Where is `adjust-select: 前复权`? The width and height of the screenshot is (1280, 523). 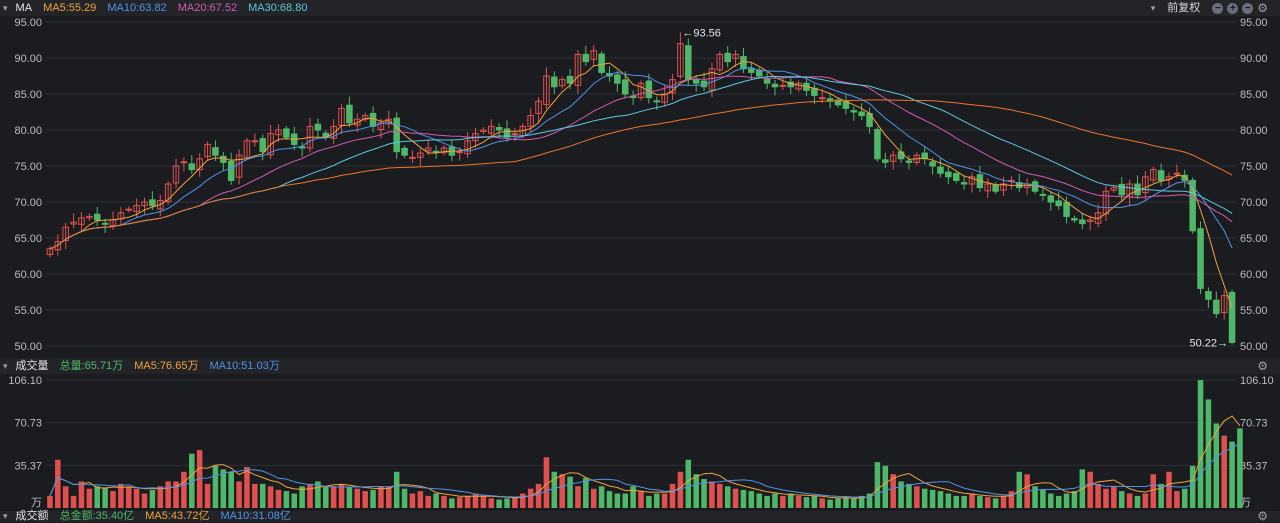
adjust-select: 前复权 is located at coordinates (1183, 8).